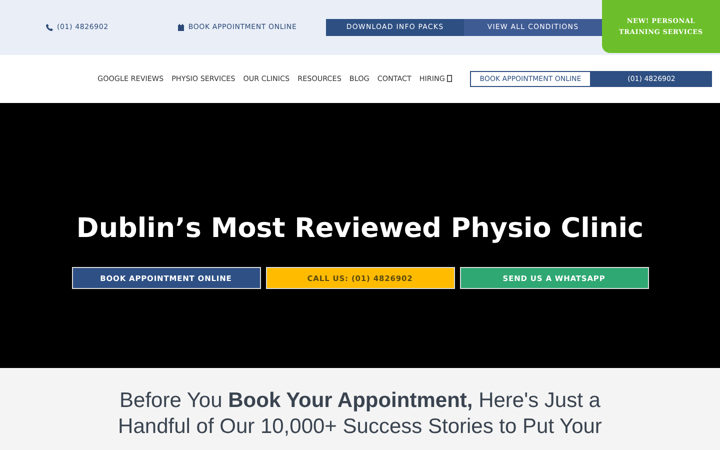  I want to click on missing-glyph-icon, so click(449, 78).